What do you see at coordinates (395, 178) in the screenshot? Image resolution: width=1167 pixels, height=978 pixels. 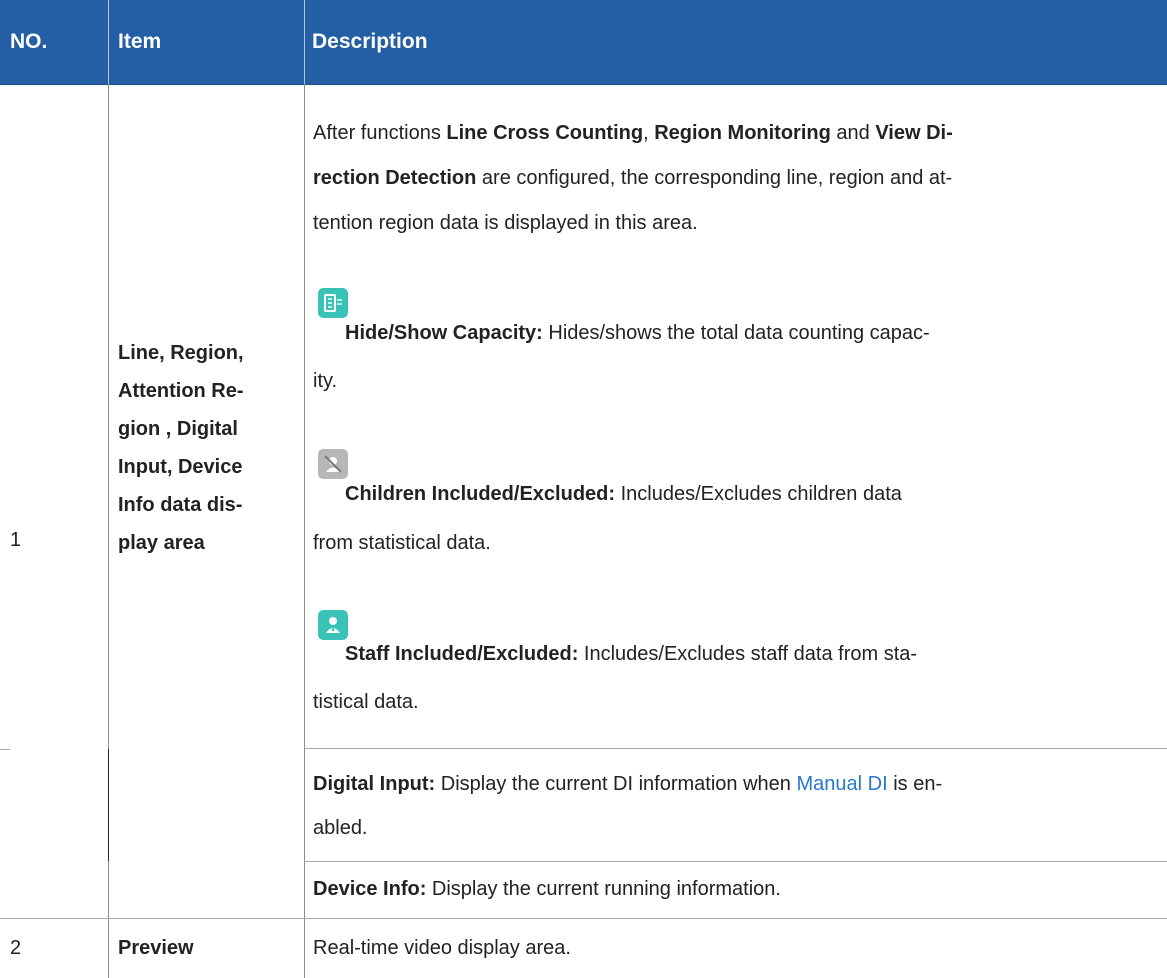 I see `function-name: rection Detection` at bounding box center [395, 178].